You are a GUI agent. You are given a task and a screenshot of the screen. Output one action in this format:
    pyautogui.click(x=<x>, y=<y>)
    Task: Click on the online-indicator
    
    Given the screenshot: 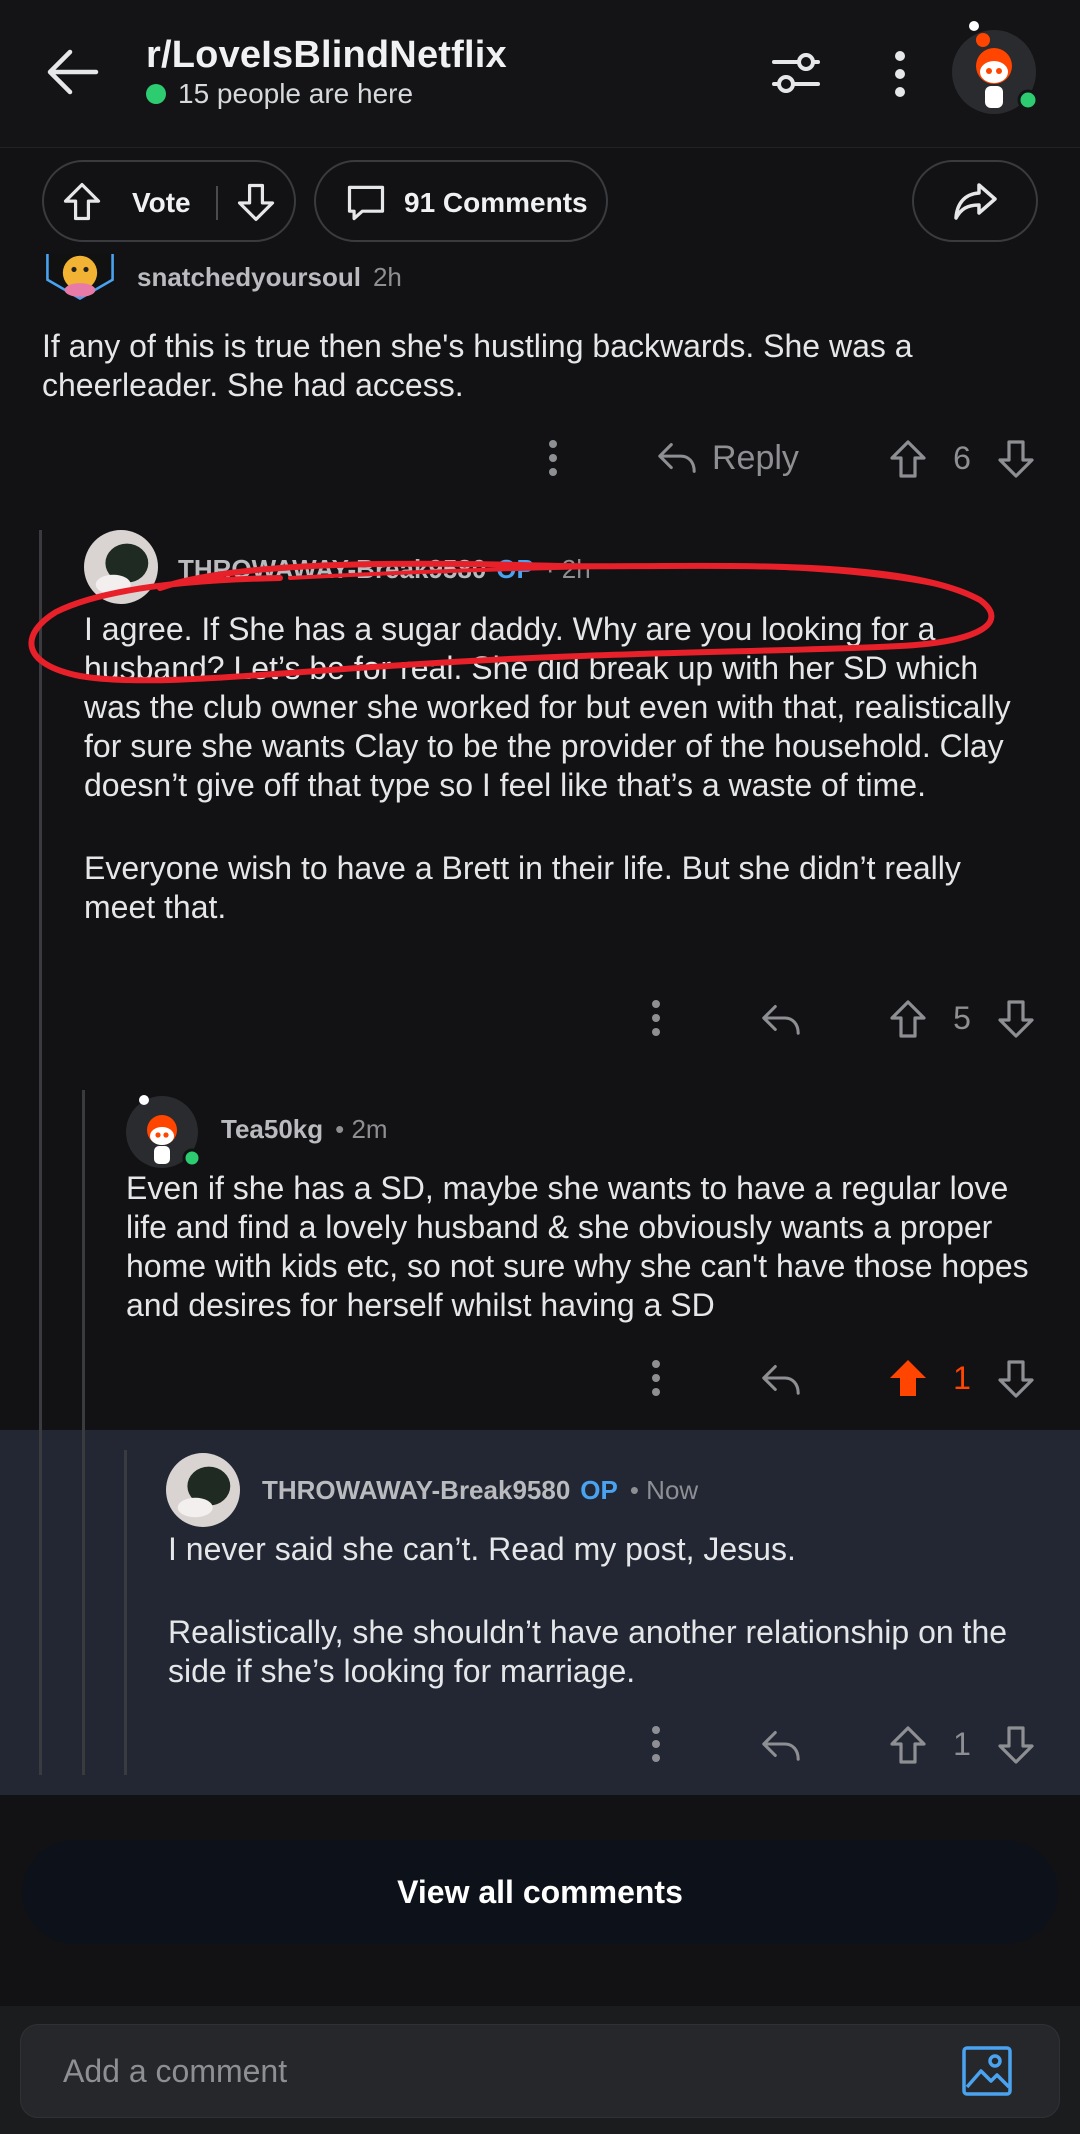 What is the action you would take?
    pyautogui.click(x=156, y=94)
    